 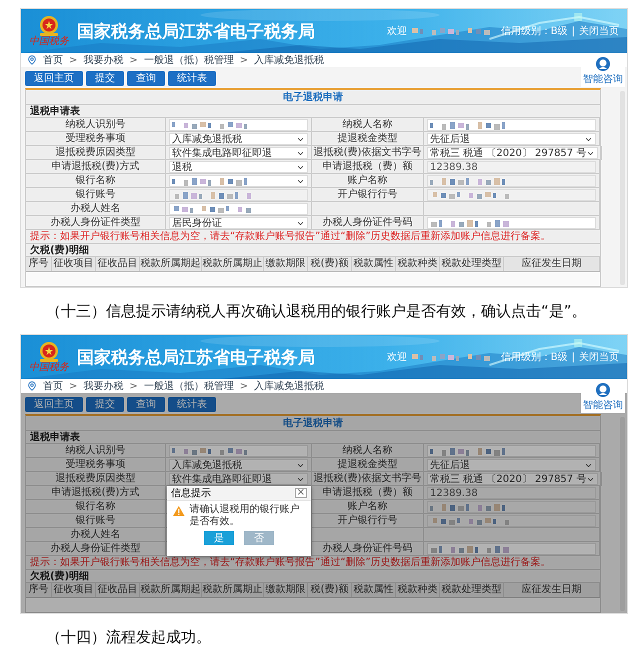 What do you see at coordinates (238, 167) in the screenshot?
I see `dropdown: 退税` at bounding box center [238, 167].